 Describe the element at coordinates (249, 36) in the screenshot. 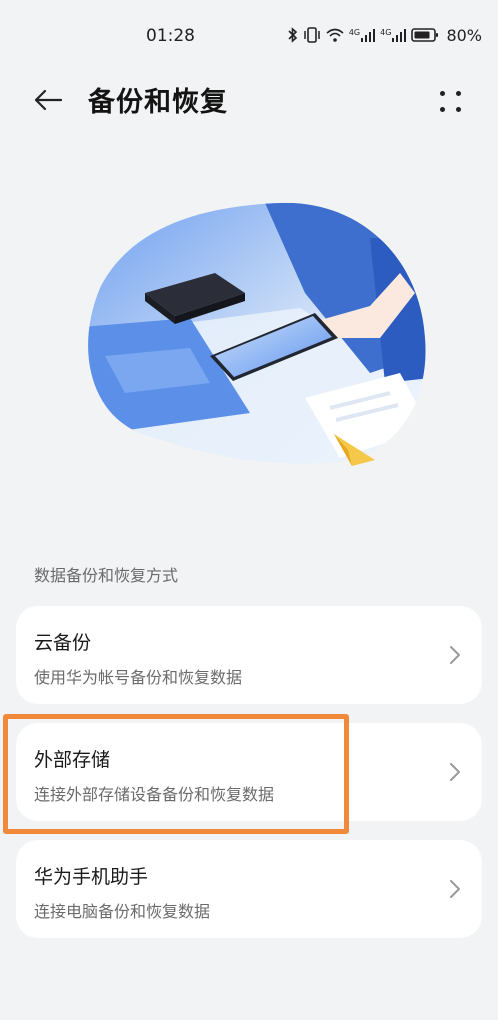

I see `status-bar: 01:28 4G 4G 80%` at that location.